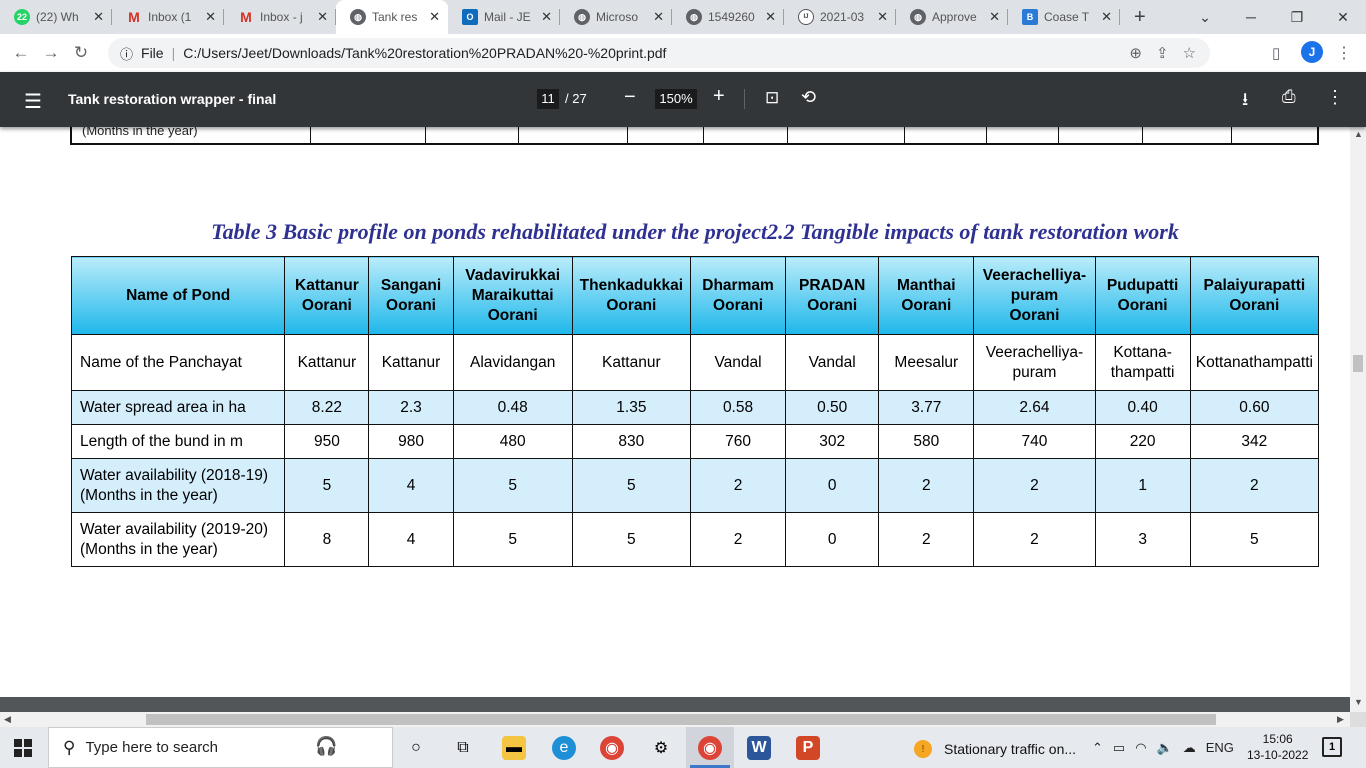  What do you see at coordinates (952, 17) in the screenshot?
I see `browser-tab: ◍ Approve ✕` at bounding box center [952, 17].